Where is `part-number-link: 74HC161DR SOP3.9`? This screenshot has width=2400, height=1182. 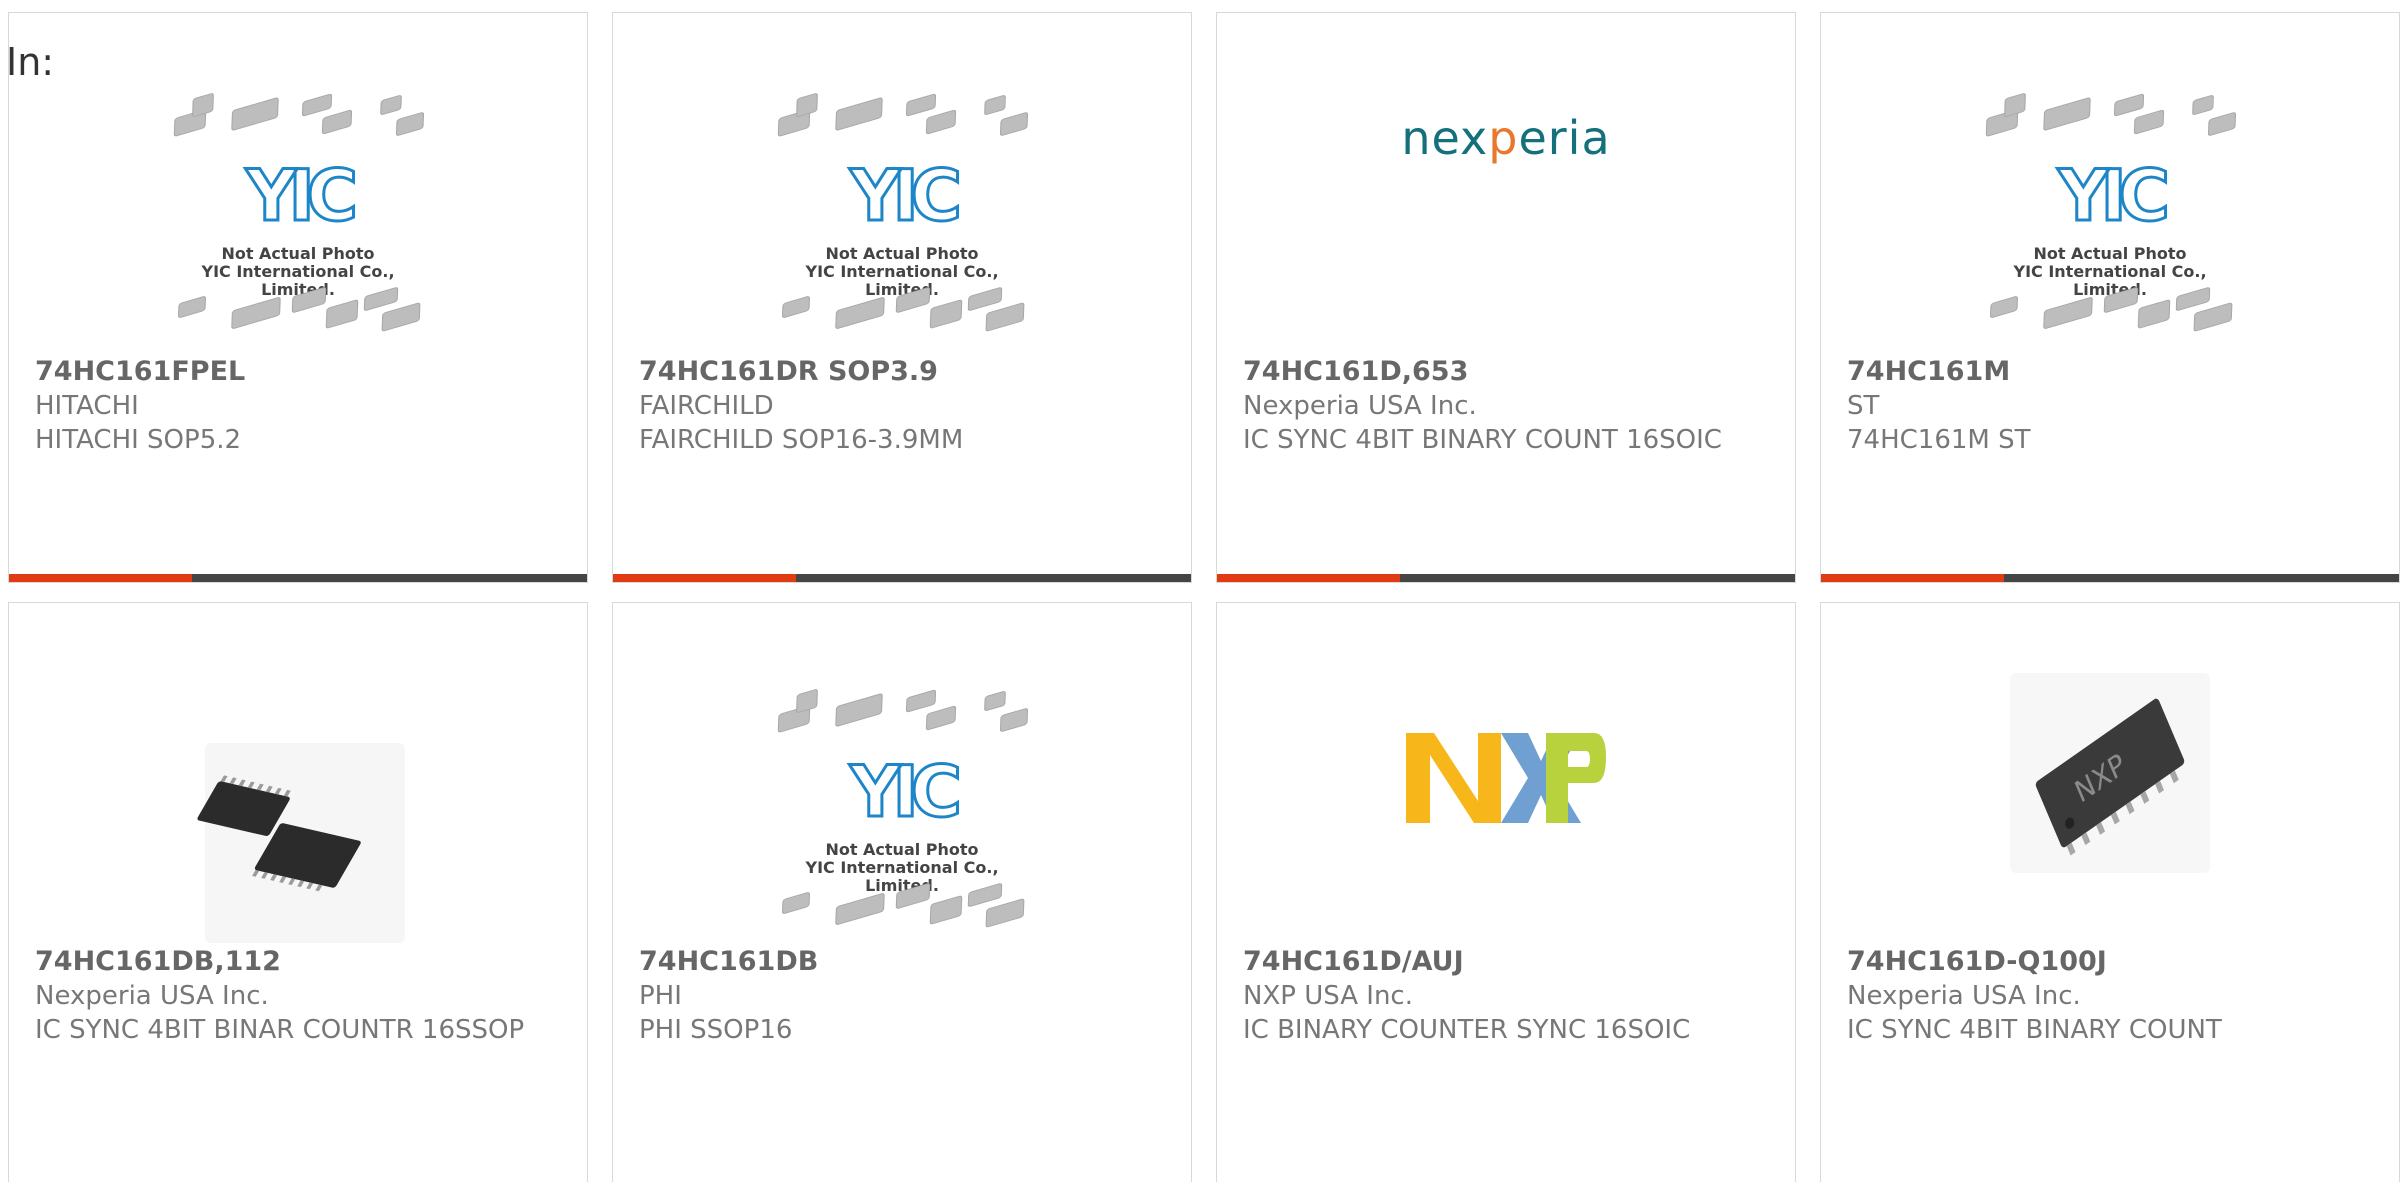
part-number-link: 74HC161DR SOP3.9 is located at coordinates (788, 371).